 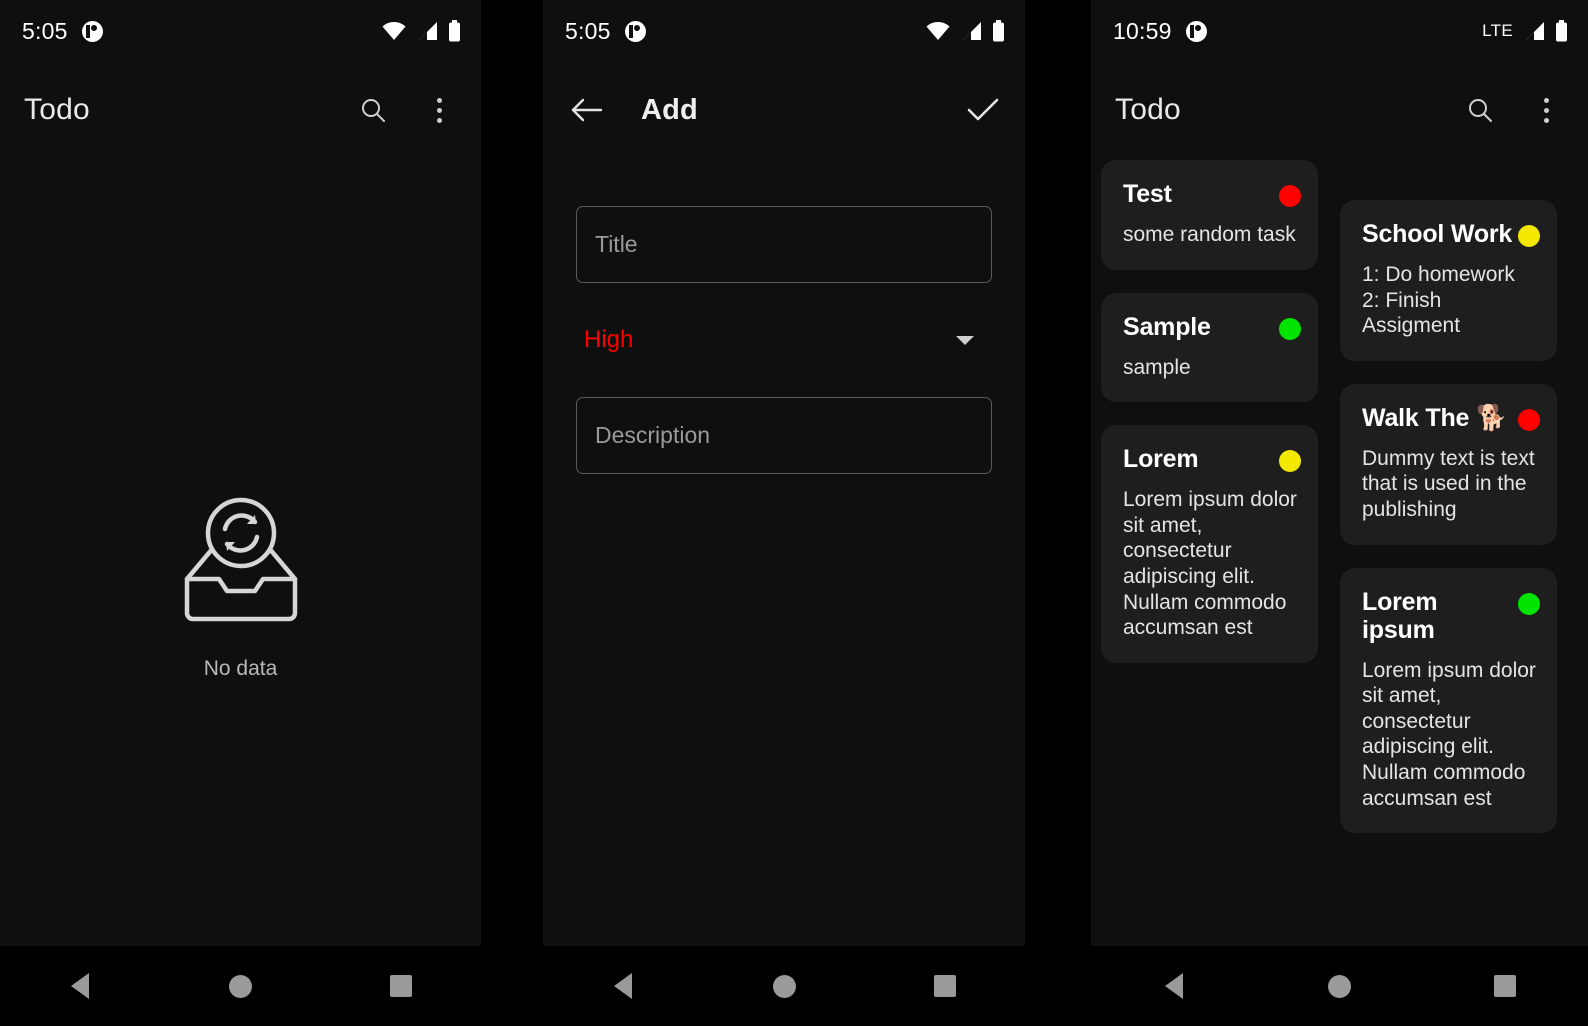 I want to click on status-time: 5:05, so click(x=588, y=30).